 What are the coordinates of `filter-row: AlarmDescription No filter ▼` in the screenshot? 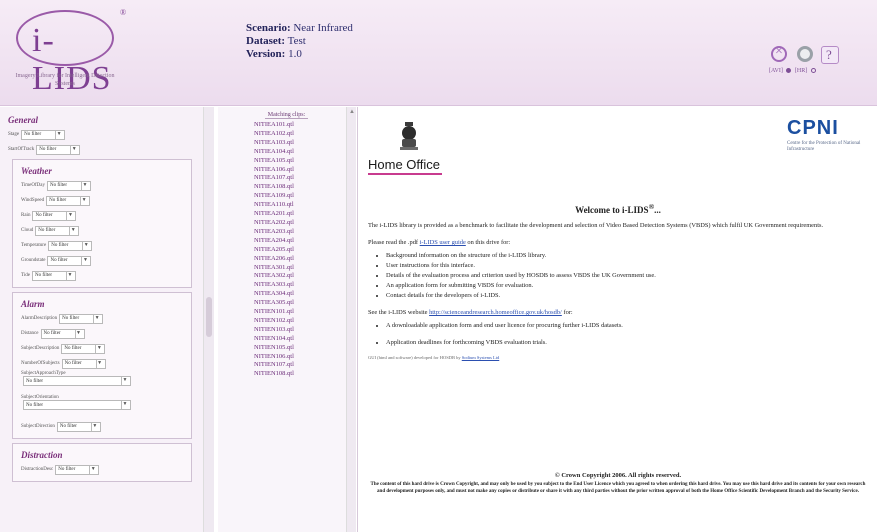 It's located at (103, 318).